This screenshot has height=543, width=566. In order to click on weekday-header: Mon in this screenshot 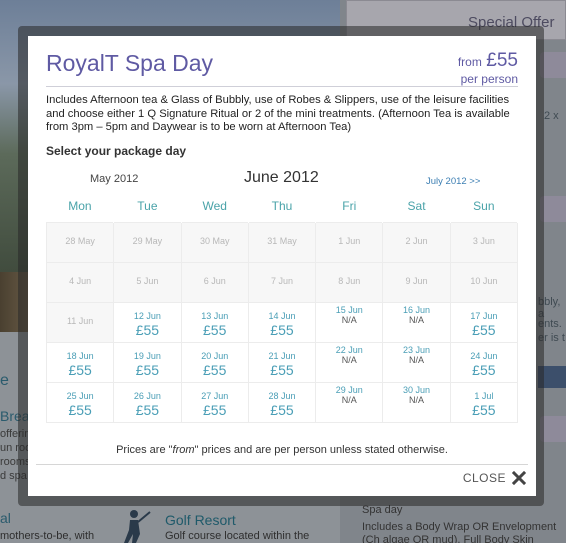, I will do `click(80, 206)`.